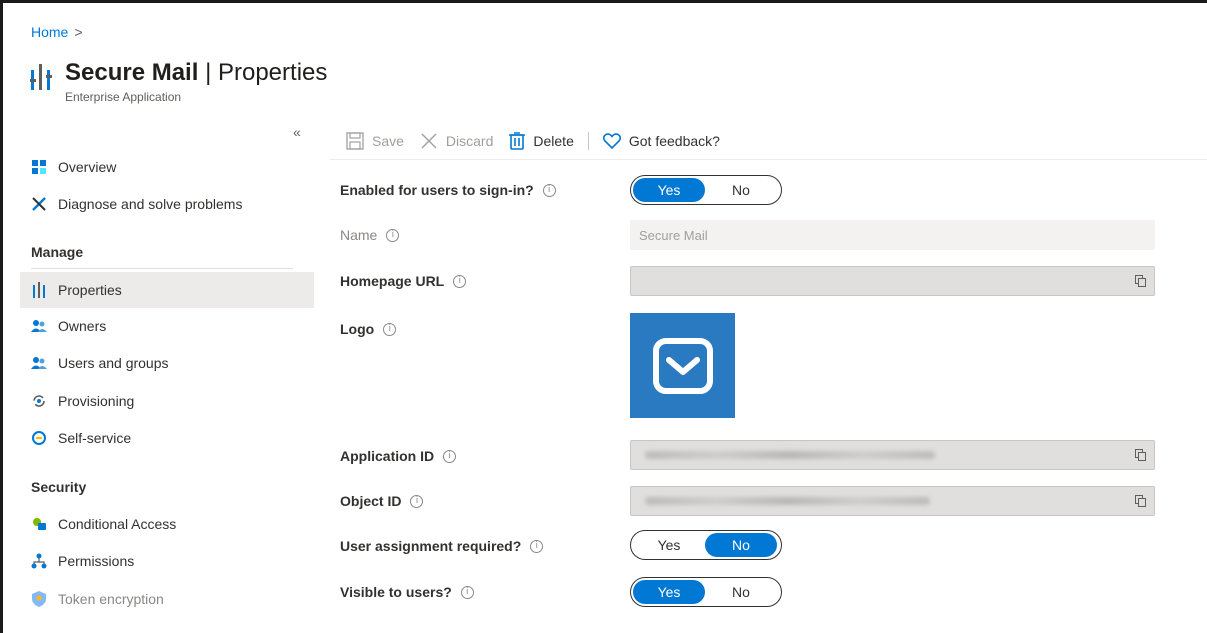  Describe the element at coordinates (150, 204) in the screenshot. I see `sidebar-item-label: Diagnose and solve problems` at that location.